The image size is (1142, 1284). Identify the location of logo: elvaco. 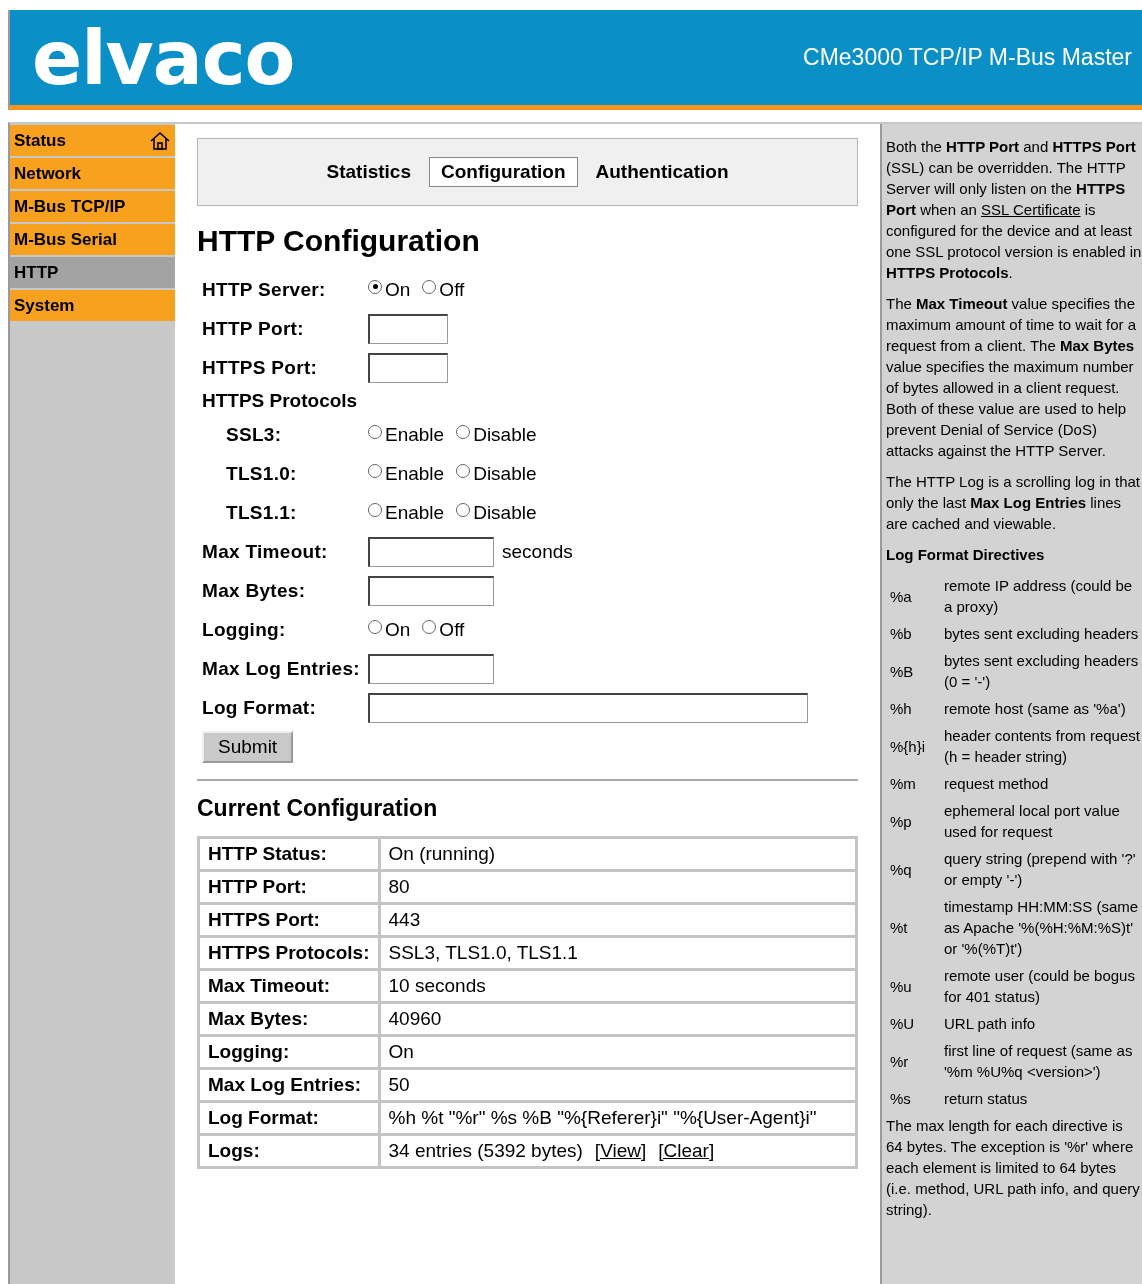
(163, 57).